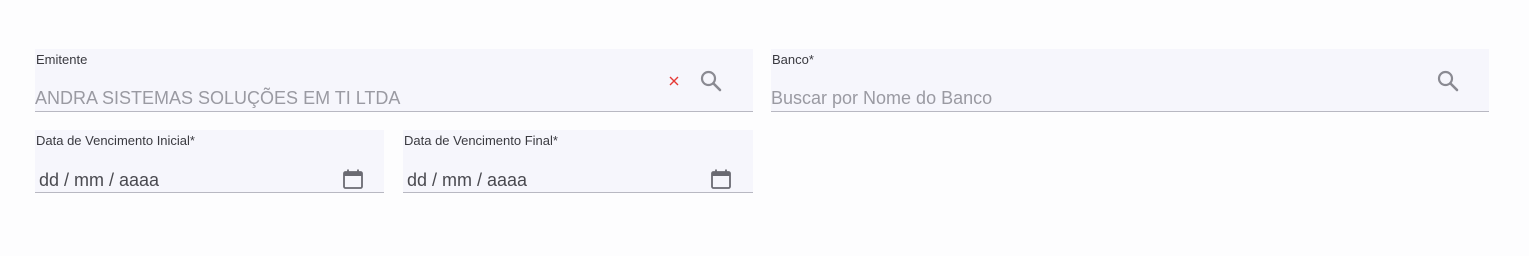  What do you see at coordinates (578, 161) in the screenshot?
I see `data-vencimento-final-field: Data de Vencimento Final* dd / mm / aaaa` at bounding box center [578, 161].